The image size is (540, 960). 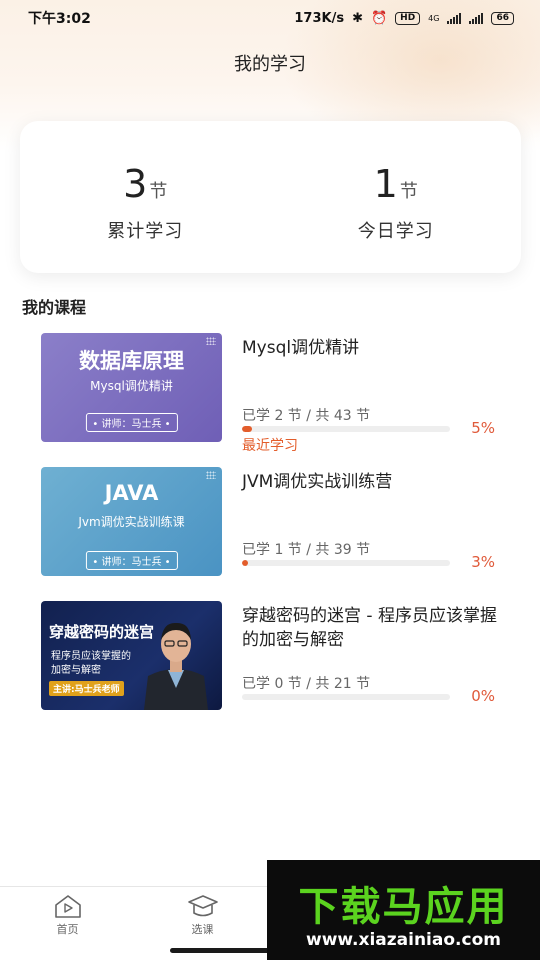 I want to click on course-progress-text: 已学 1 节 / 共 39 节, so click(x=306, y=550).